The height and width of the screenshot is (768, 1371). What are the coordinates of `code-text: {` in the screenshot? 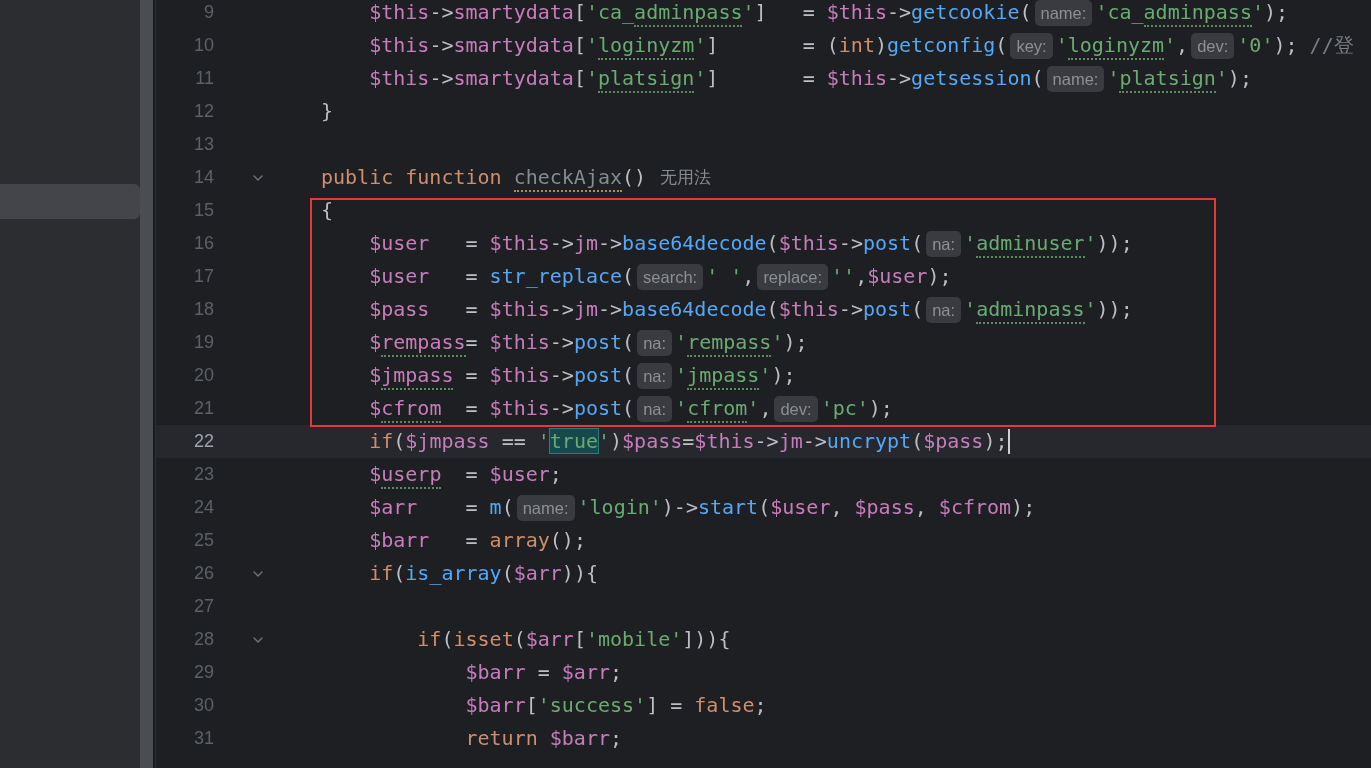 It's located at (327, 210).